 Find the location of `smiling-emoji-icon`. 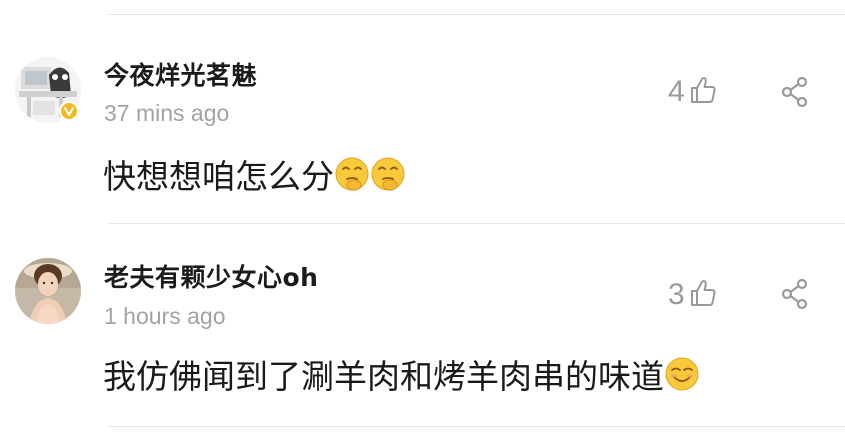

smiling-emoji-icon is located at coordinates (682, 374).